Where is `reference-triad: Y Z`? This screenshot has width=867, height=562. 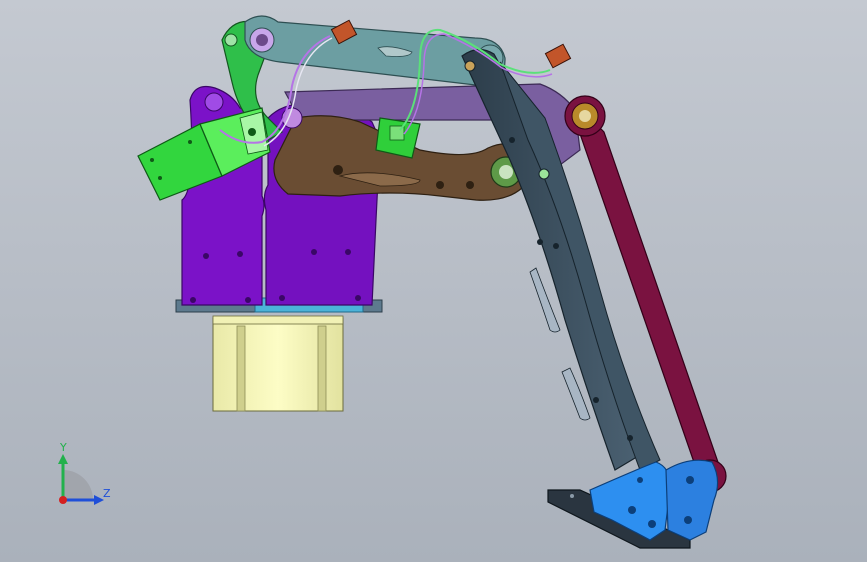 reference-triad: Y Z is located at coordinates (84, 473).